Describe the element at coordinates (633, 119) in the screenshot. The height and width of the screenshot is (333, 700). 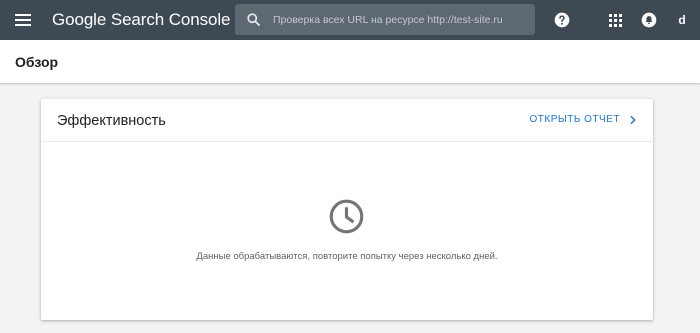
I see `chevron-right-icon` at that location.